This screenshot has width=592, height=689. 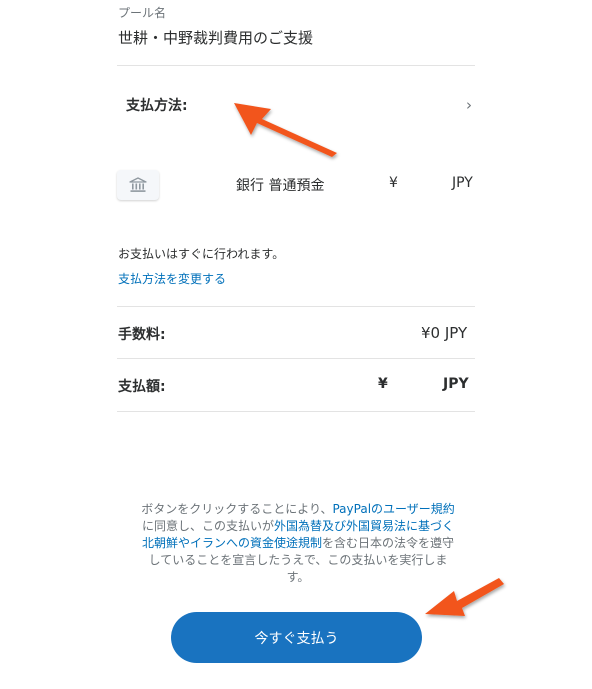 I want to click on legal-text-1: ボタンをクリックすることにより、, so click(x=237, y=509).